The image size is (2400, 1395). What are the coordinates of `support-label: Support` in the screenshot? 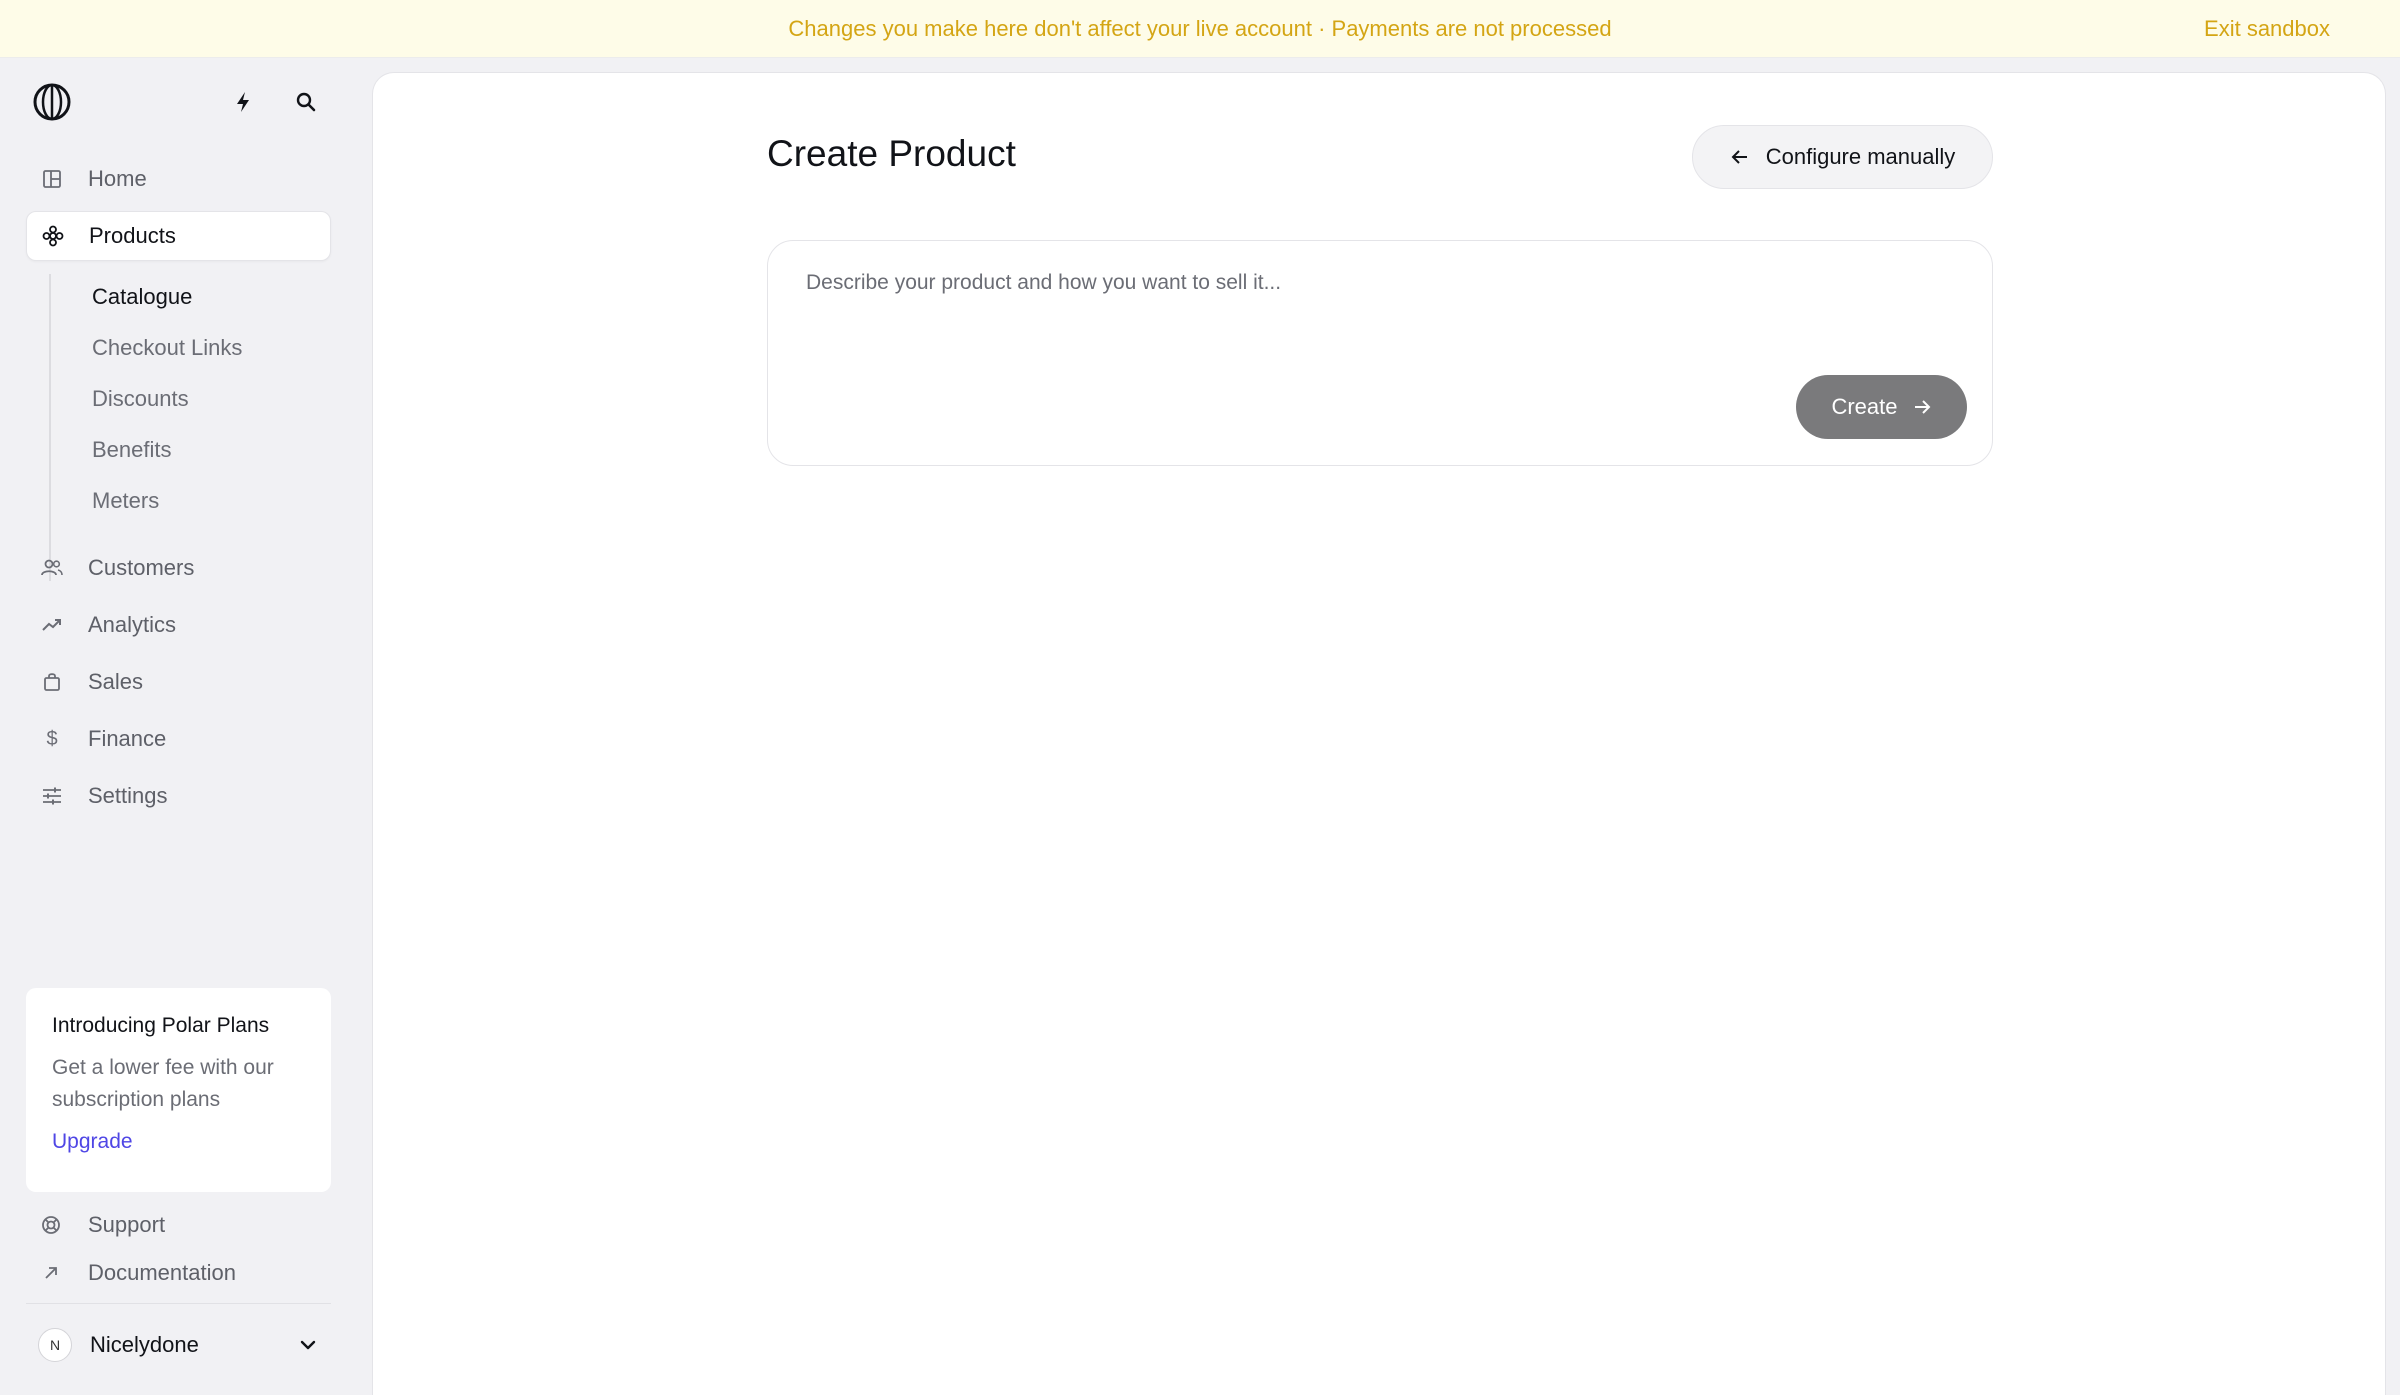 It's located at (127, 1224).